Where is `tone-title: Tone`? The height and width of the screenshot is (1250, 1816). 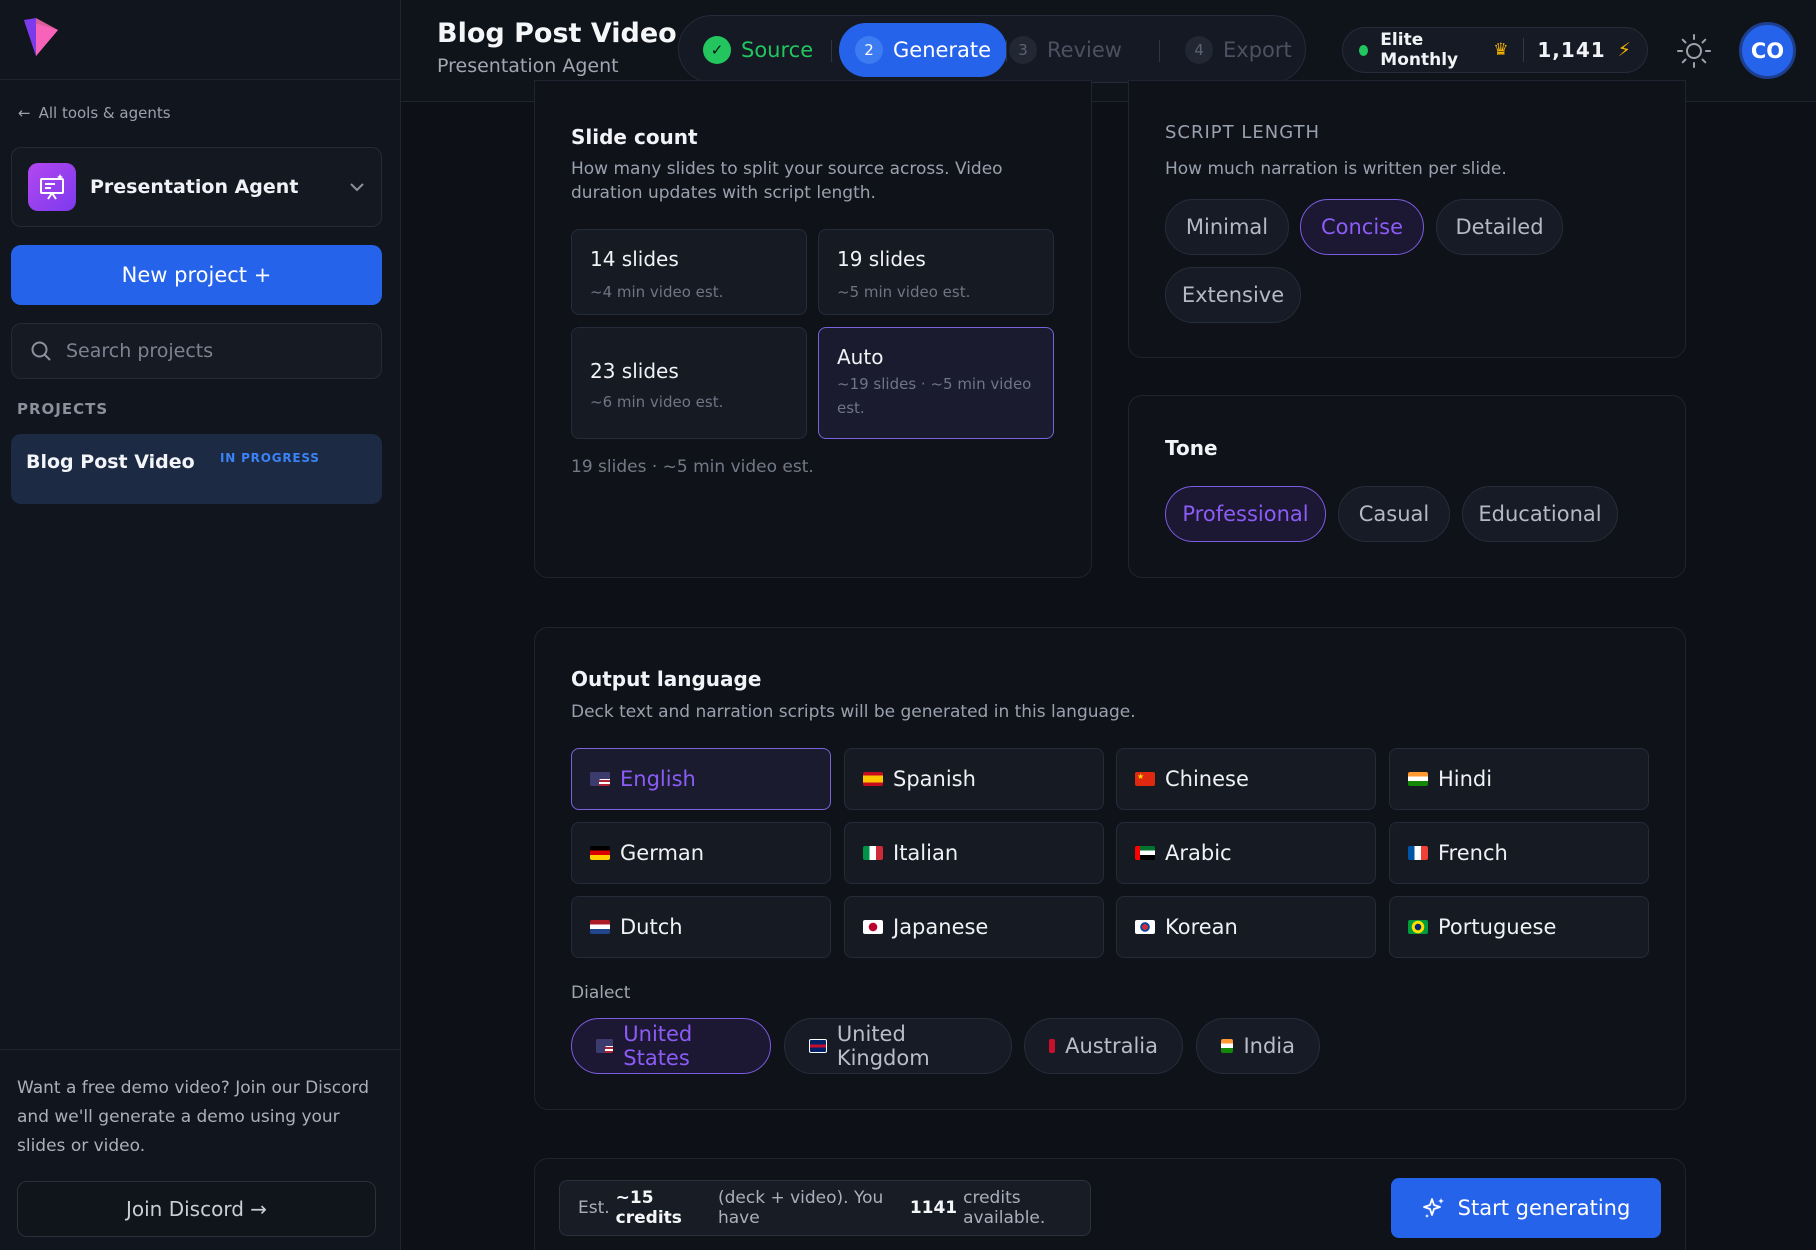 tone-title: Tone is located at coordinates (1191, 448).